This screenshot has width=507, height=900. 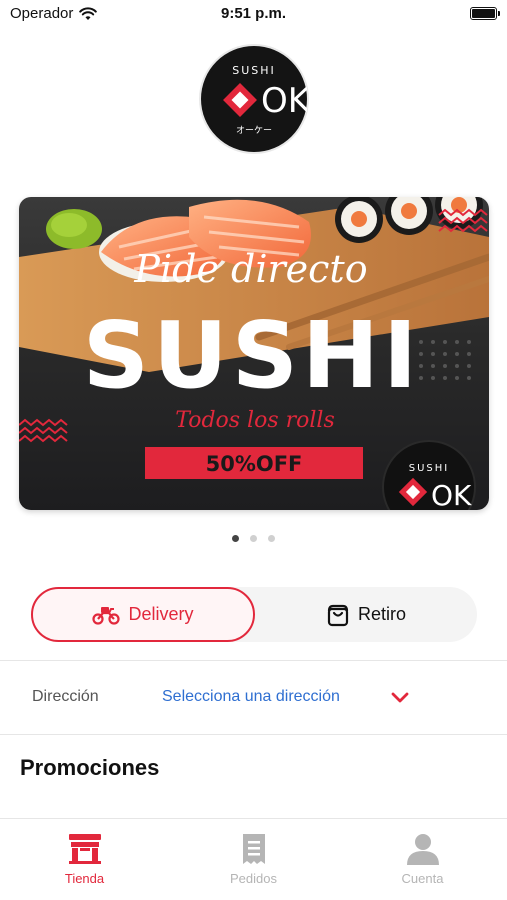 What do you see at coordinates (84, 878) in the screenshot?
I see `tab-store-label: Tienda` at bounding box center [84, 878].